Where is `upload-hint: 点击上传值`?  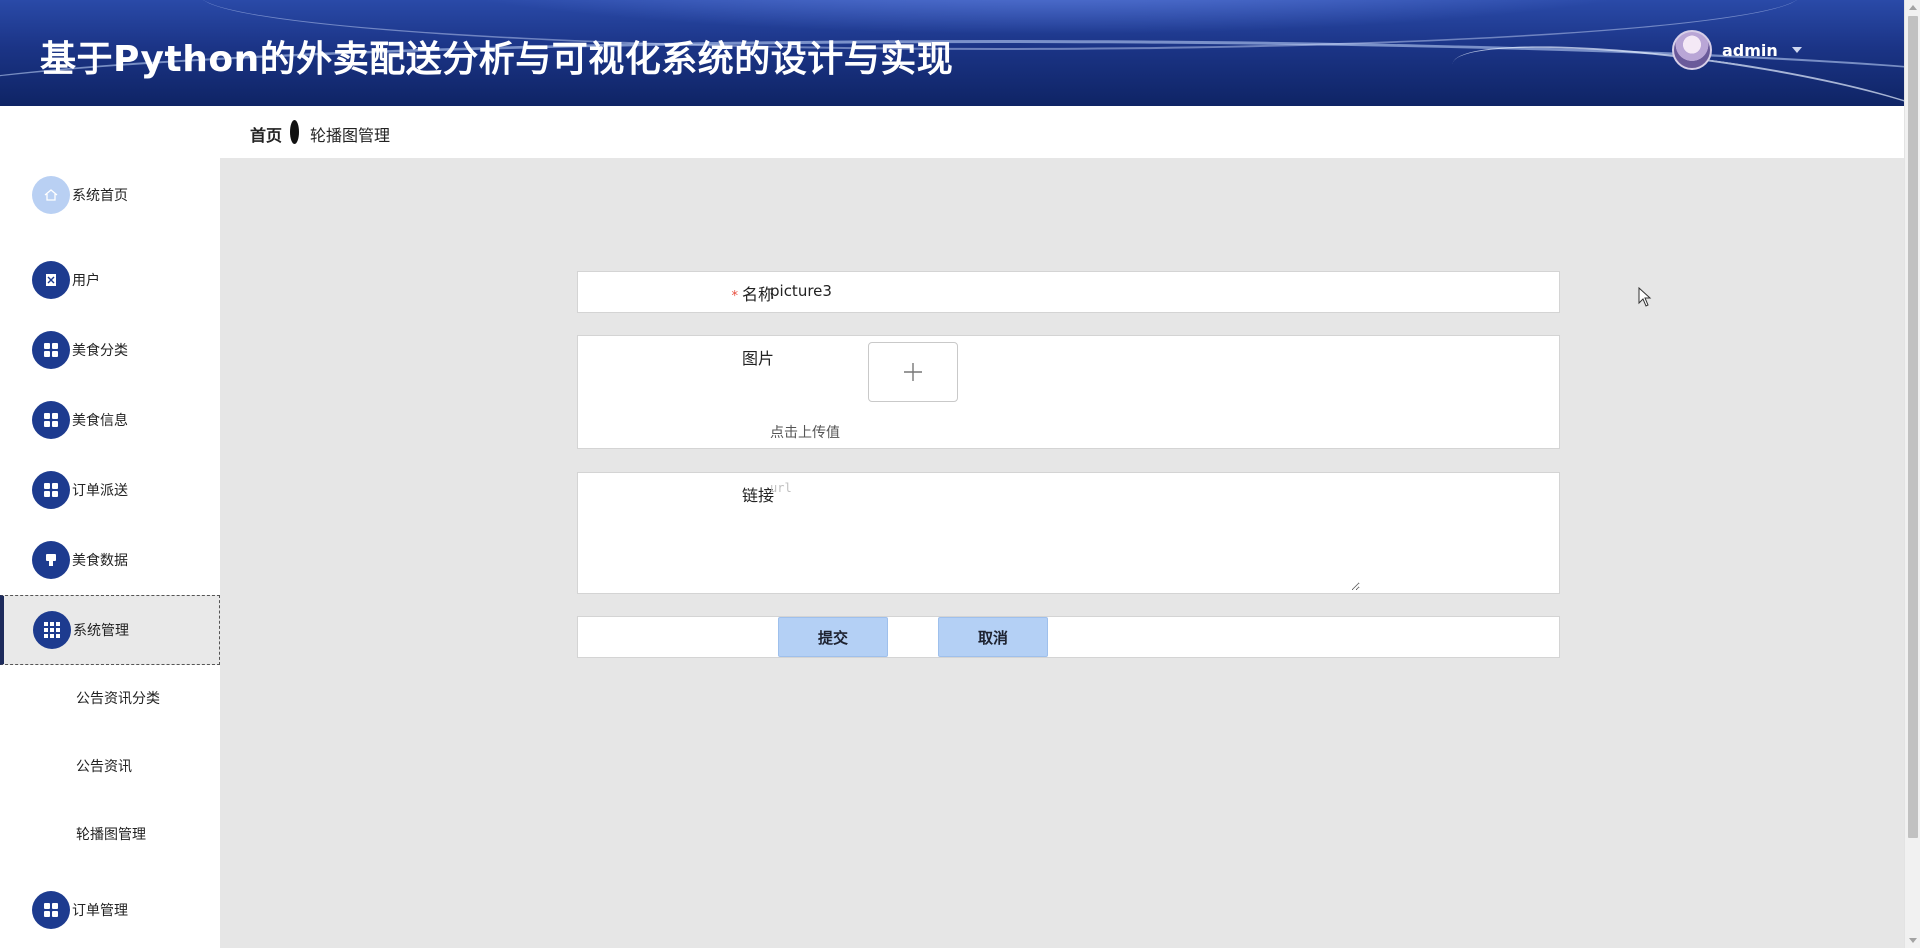
upload-hint: 点击上传值 is located at coordinates (805, 433).